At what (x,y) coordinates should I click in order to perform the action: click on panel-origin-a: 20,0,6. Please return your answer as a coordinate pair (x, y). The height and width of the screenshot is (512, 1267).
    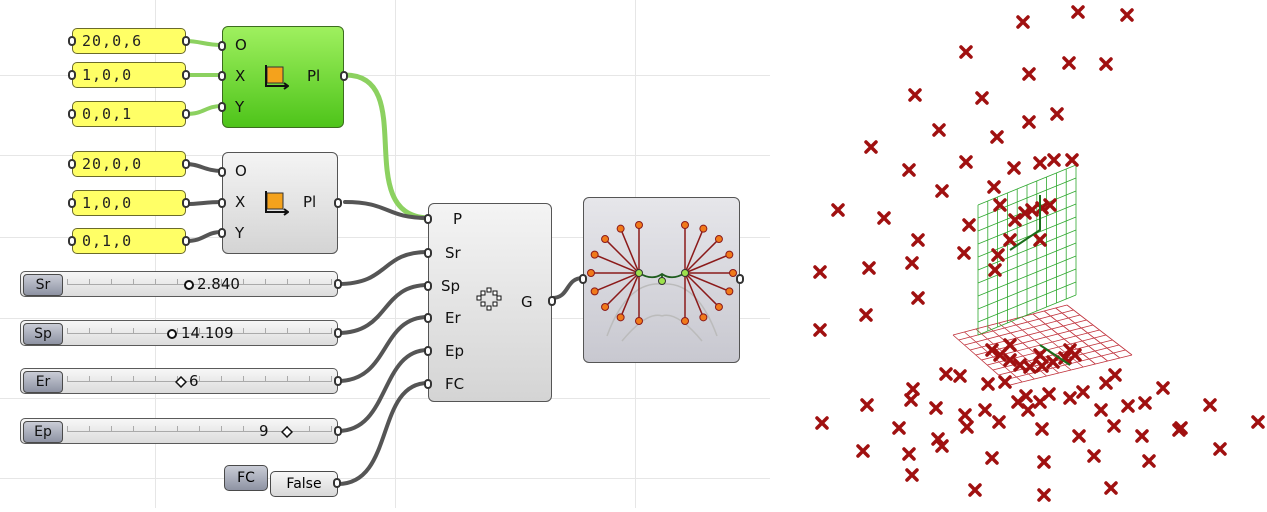
    Looking at the image, I should click on (129, 41).